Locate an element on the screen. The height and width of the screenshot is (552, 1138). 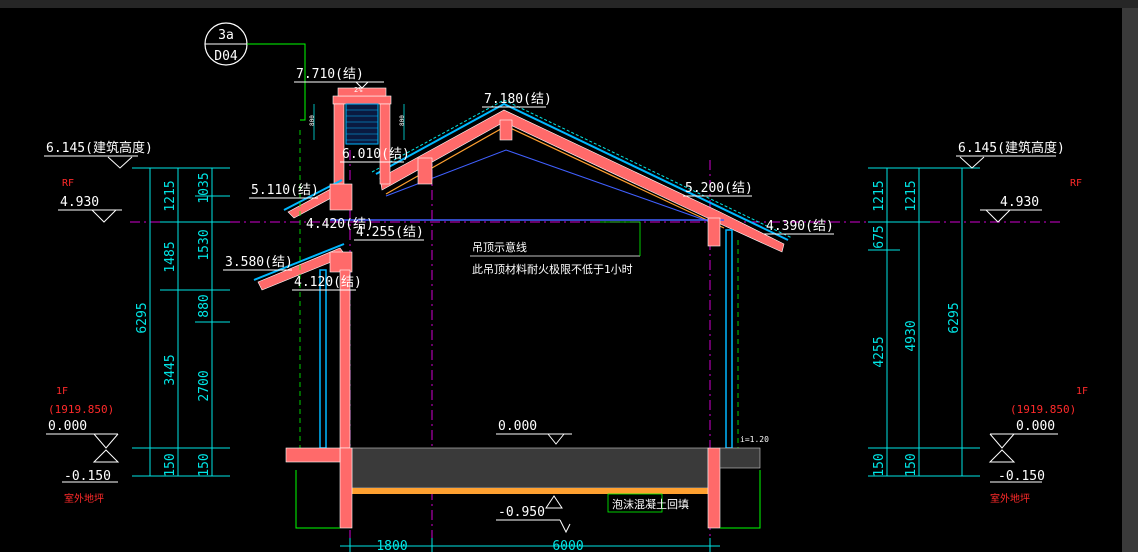
mid-left-level-2: 4.255(结) is located at coordinates (390, 232).